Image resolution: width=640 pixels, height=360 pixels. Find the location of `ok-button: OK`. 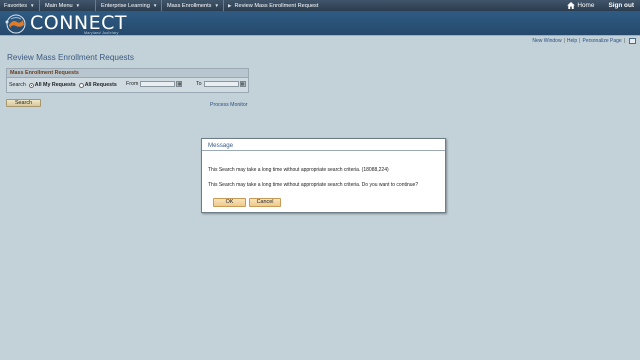

ok-button: OK is located at coordinates (229, 202).